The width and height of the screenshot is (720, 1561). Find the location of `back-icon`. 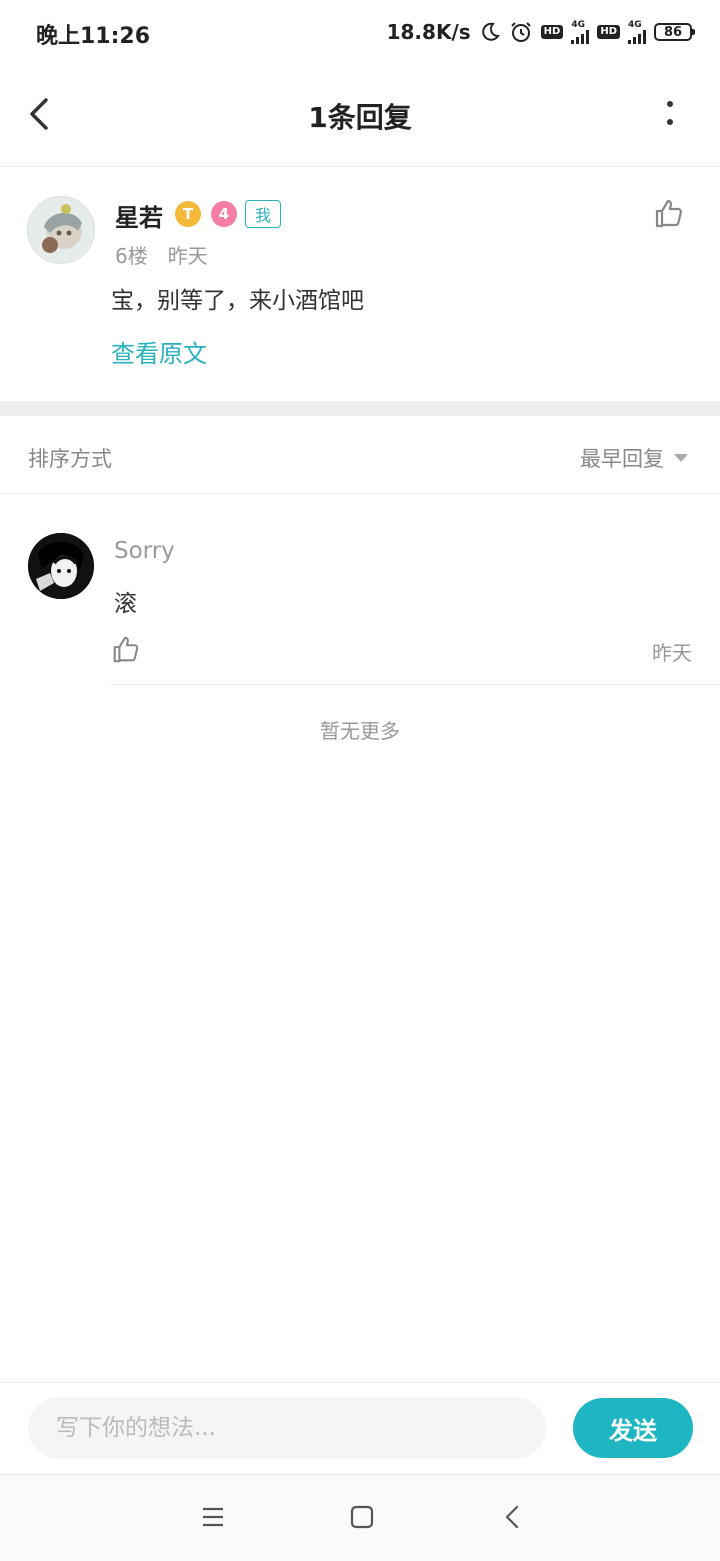

back-icon is located at coordinates (513, 1517).